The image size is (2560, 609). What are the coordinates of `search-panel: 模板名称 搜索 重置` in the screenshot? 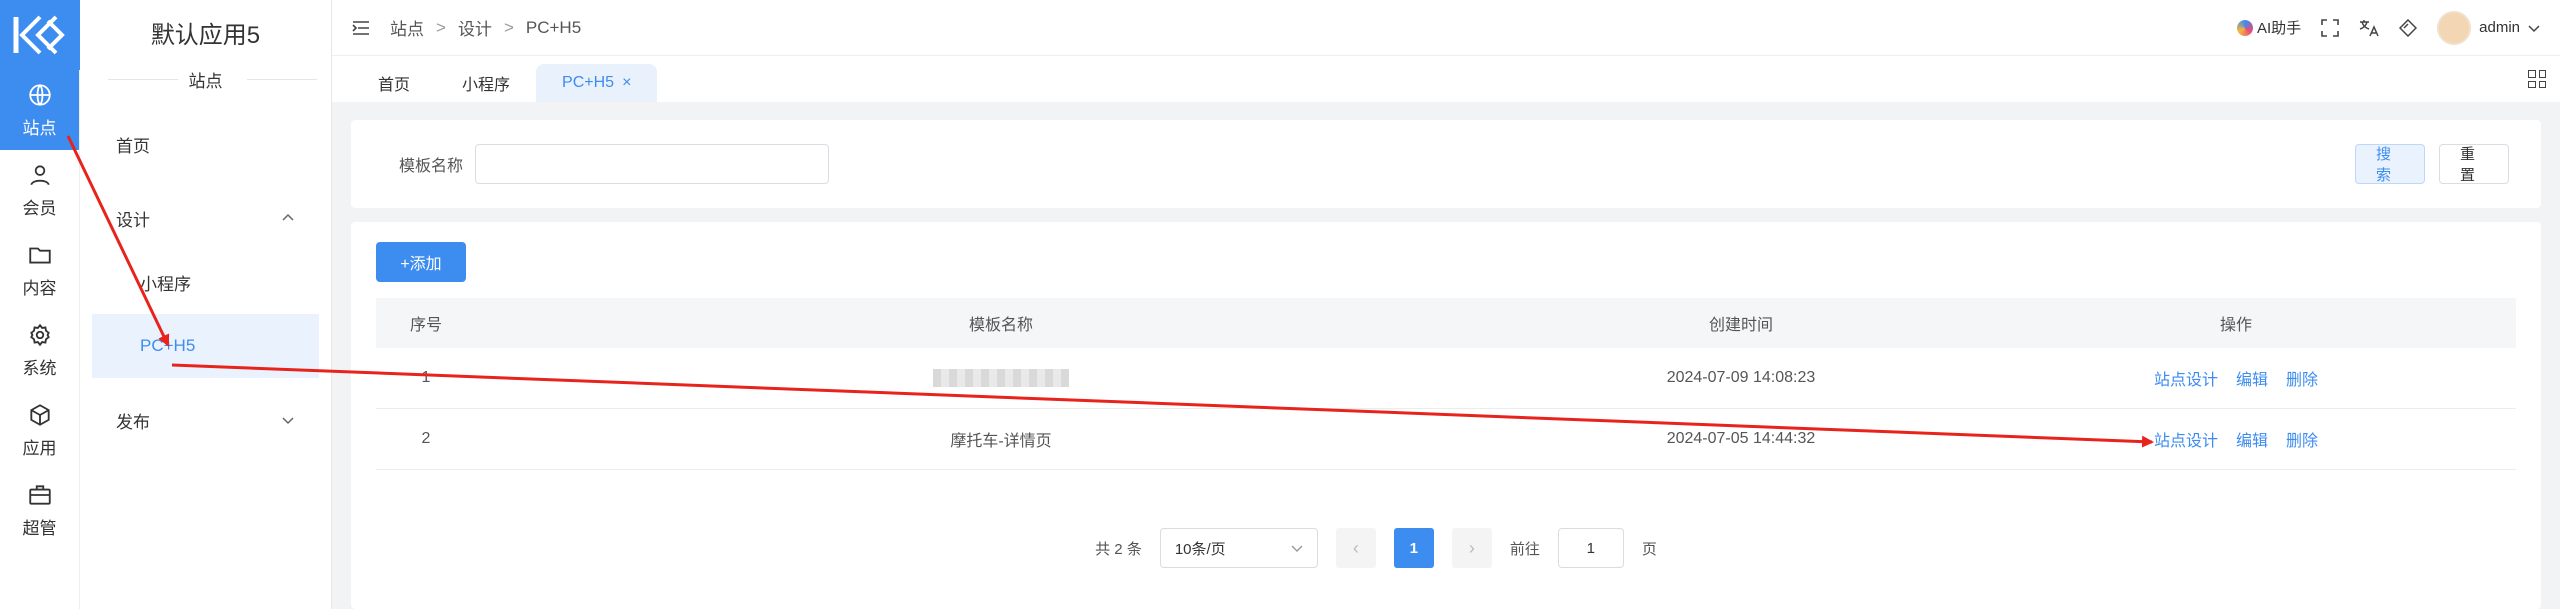 It's located at (1446, 164).